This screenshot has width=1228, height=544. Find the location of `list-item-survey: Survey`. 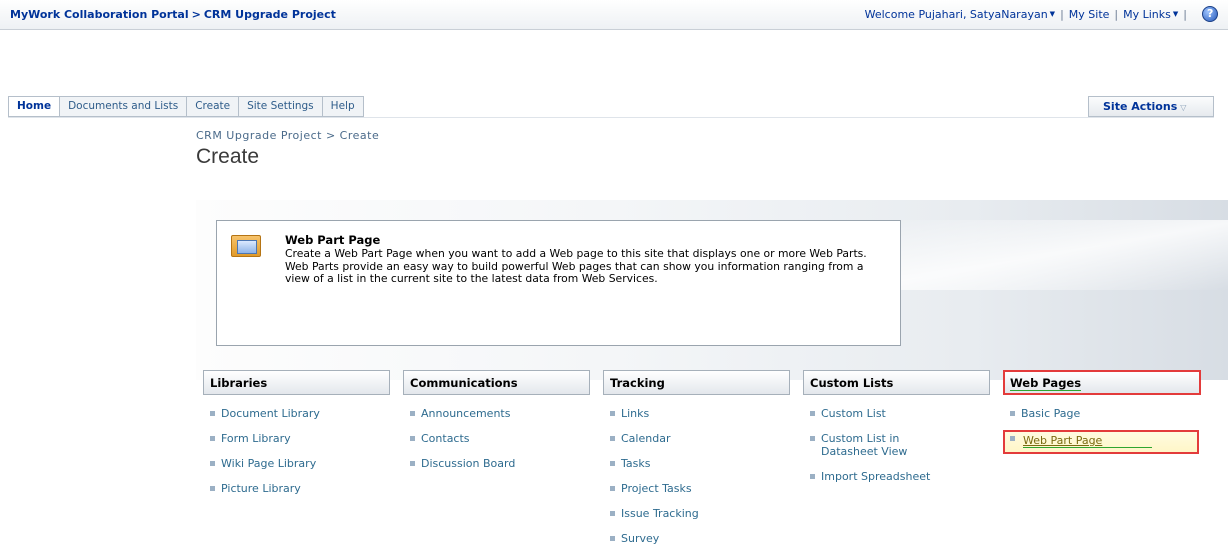

list-item-survey: Survey is located at coordinates (651, 538).